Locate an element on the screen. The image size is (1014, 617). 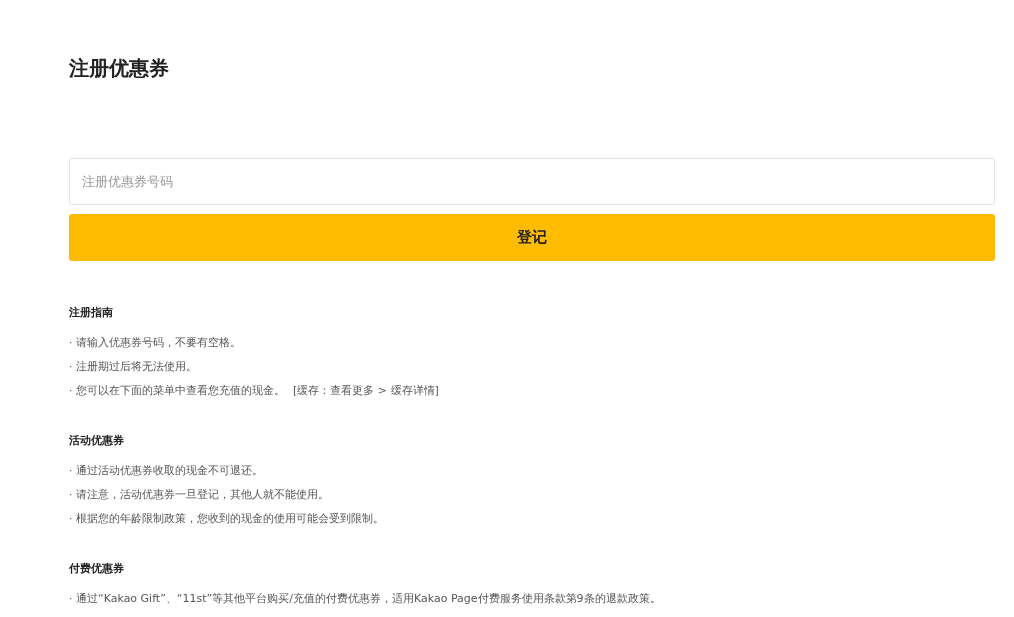
guide-text: · 通过活动优惠券收取的现金不可退还。 is located at coordinates (166, 471).